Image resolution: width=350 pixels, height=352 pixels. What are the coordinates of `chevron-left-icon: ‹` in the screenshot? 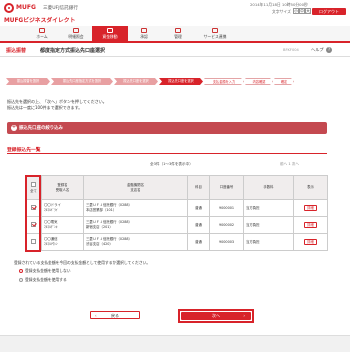 It's located at (96, 315).